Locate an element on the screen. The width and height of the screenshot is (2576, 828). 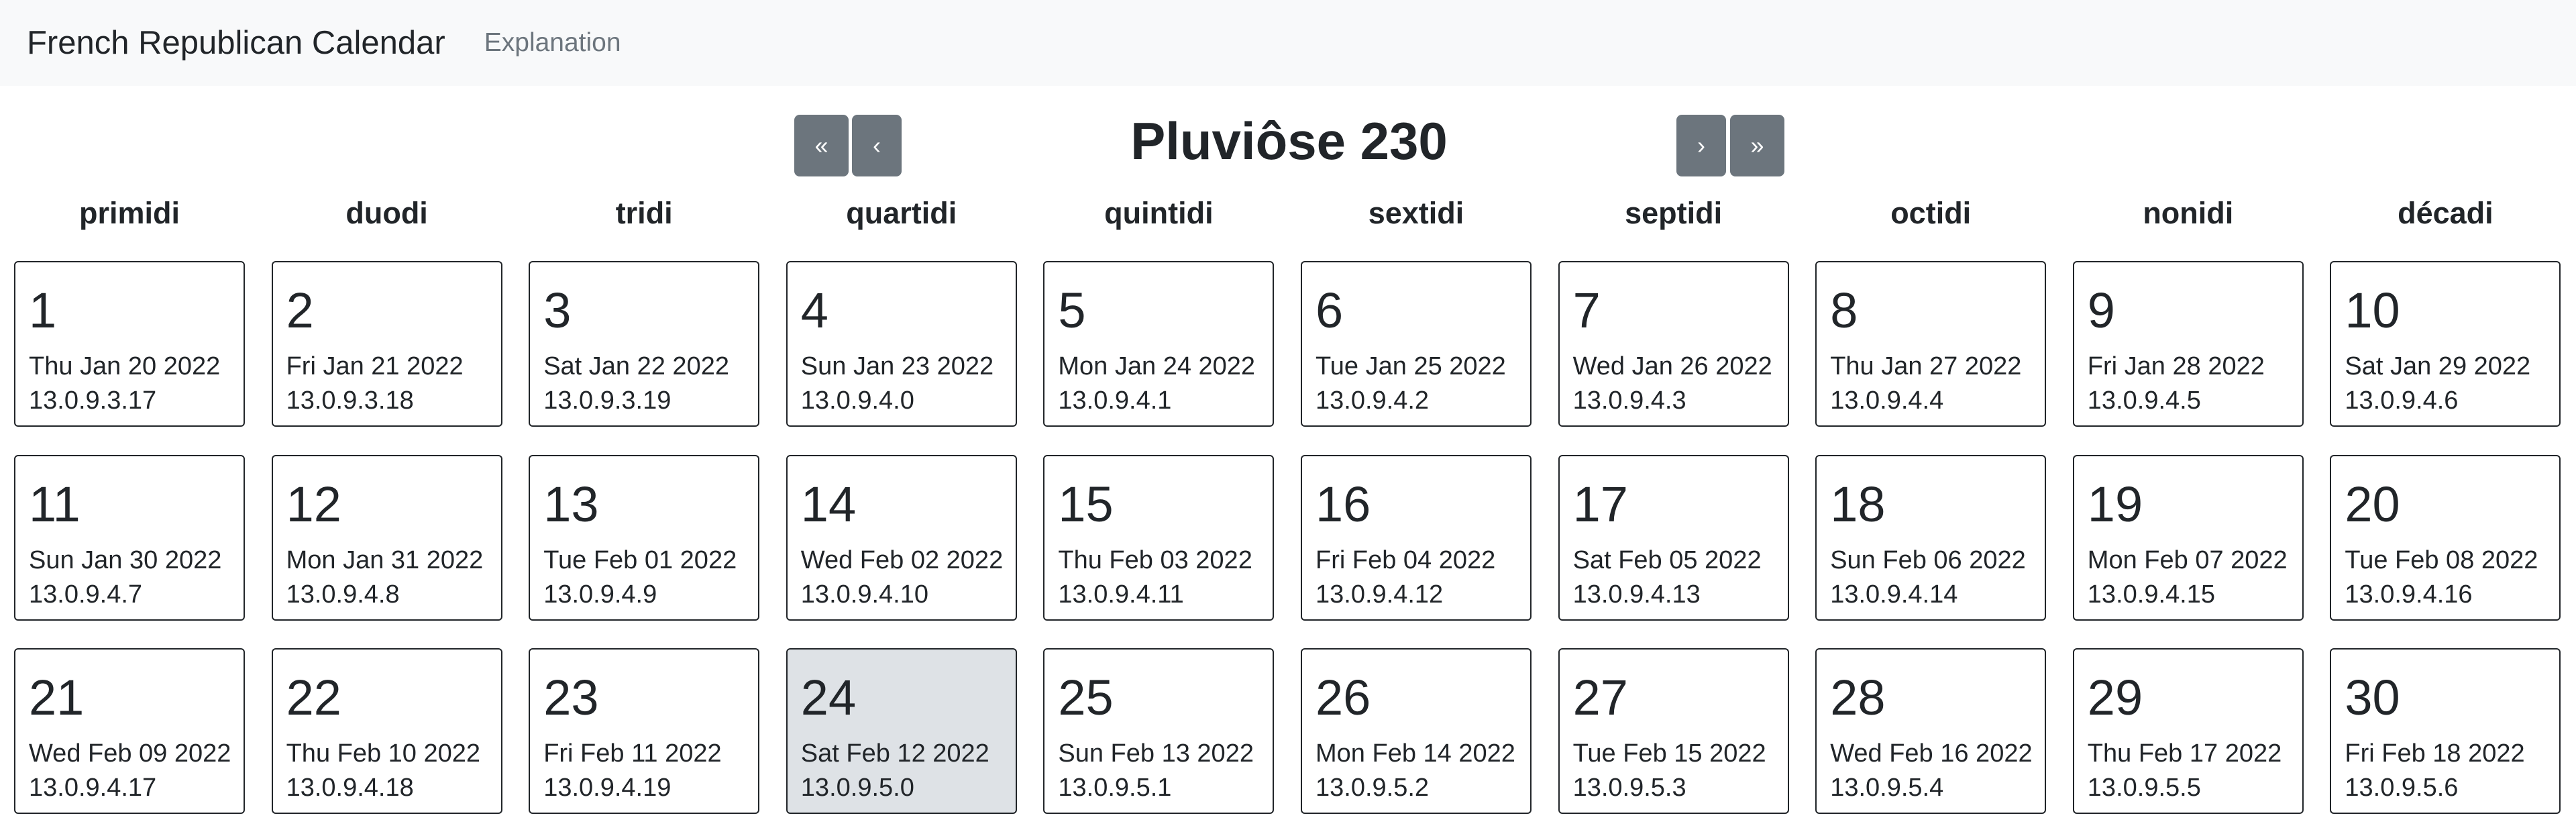
day-number: 4 is located at coordinates (814, 310).